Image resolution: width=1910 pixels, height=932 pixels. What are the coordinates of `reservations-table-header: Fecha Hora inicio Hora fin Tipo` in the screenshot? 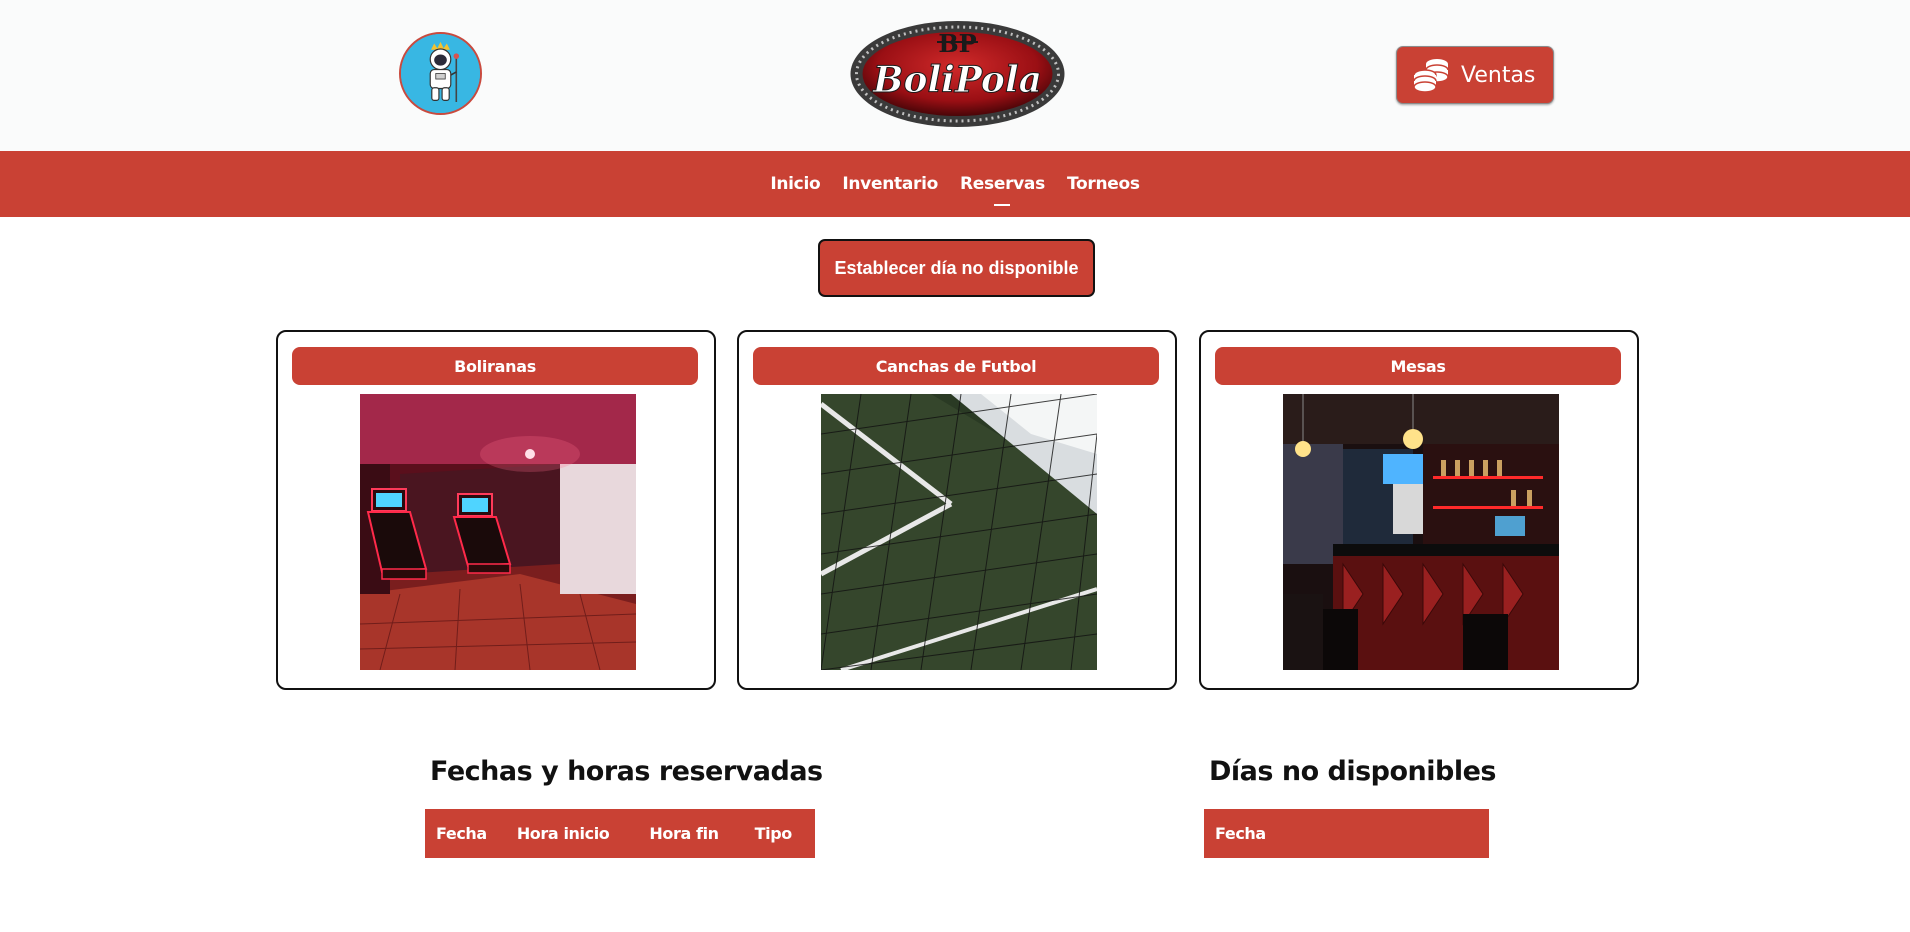 It's located at (620, 833).